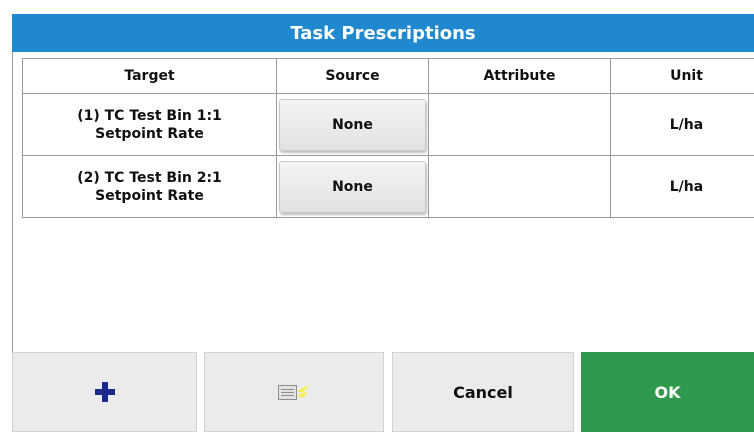 This screenshot has height=432, width=754. Describe the element at coordinates (149, 177) in the screenshot. I see `target-name: (2) TC Test Bin 2:1` at that location.